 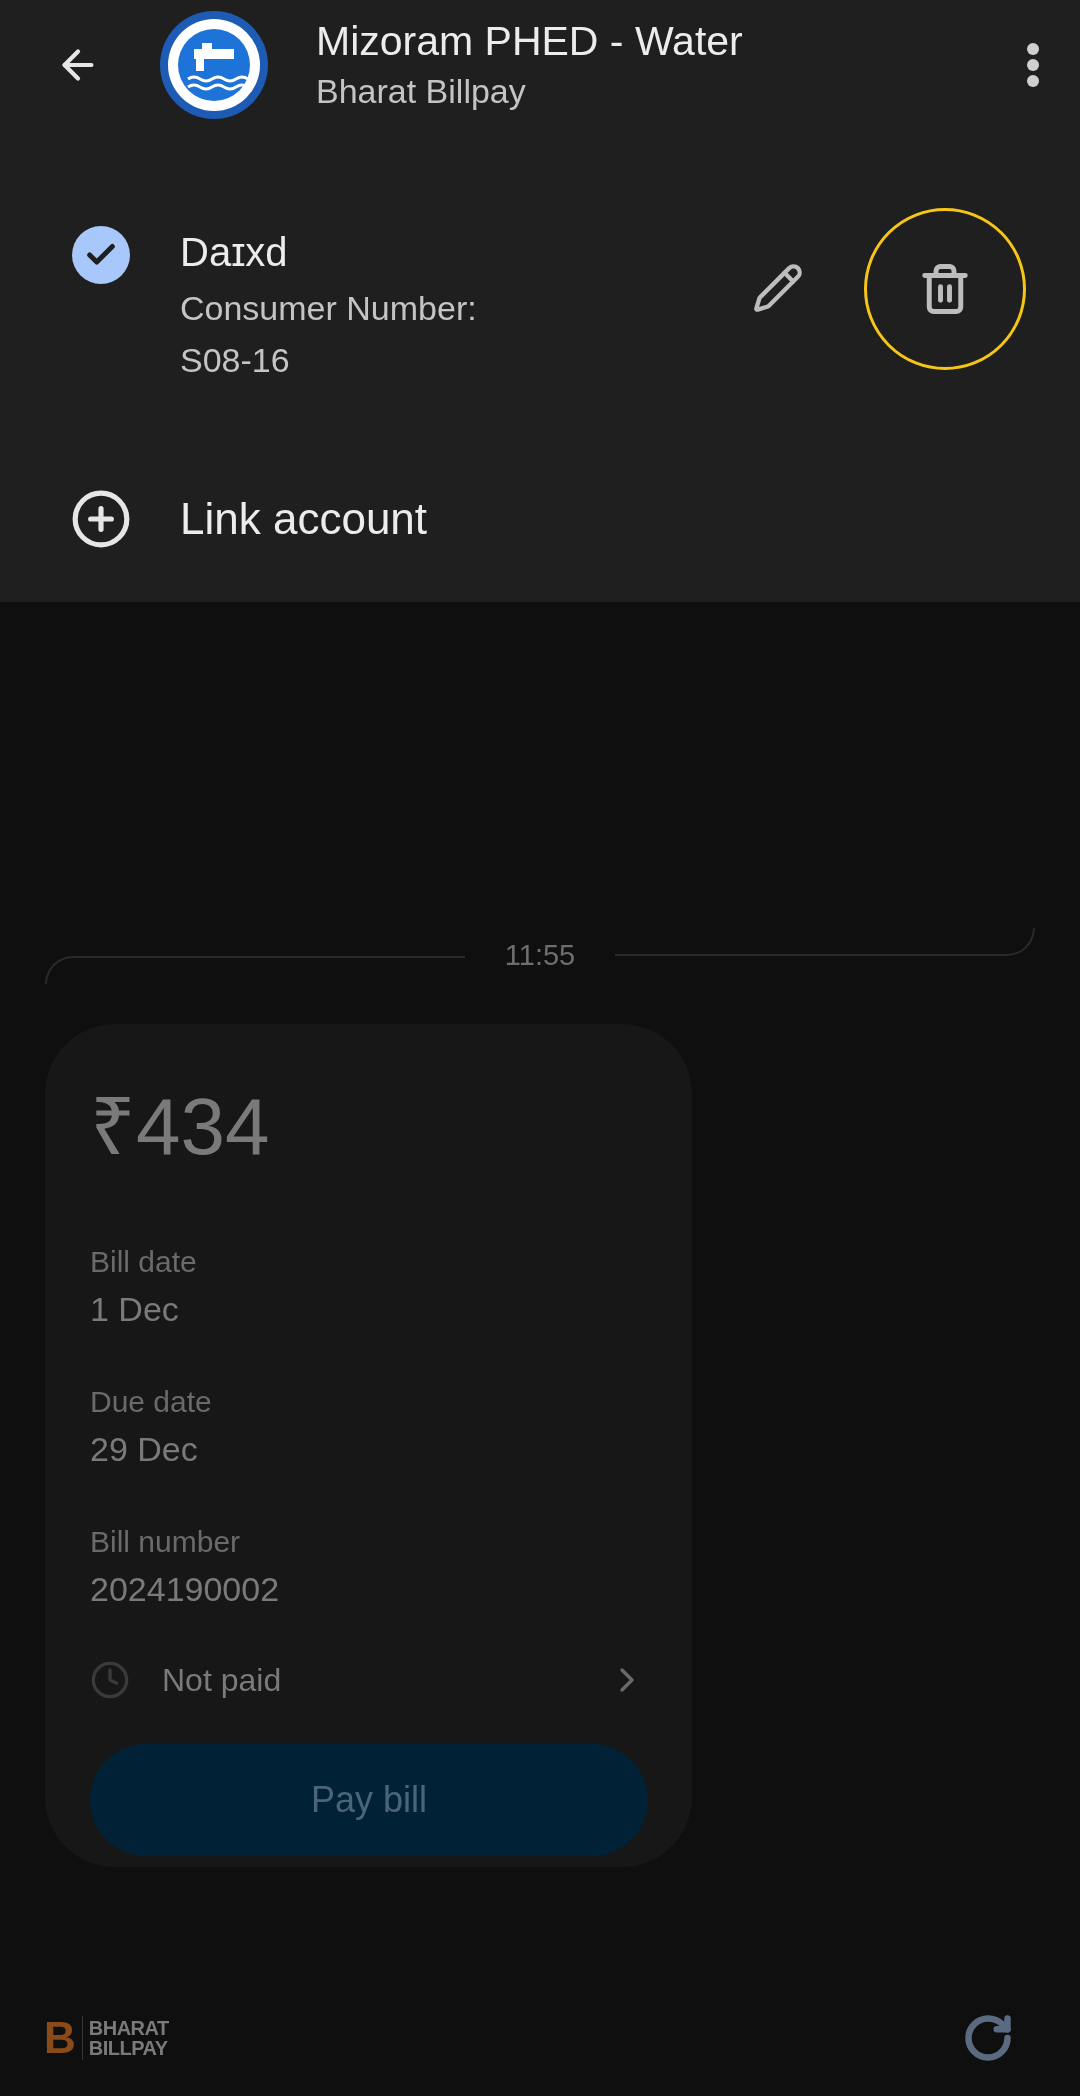 What do you see at coordinates (234, 252) in the screenshot?
I see `account-name: Daɪxd` at bounding box center [234, 252].